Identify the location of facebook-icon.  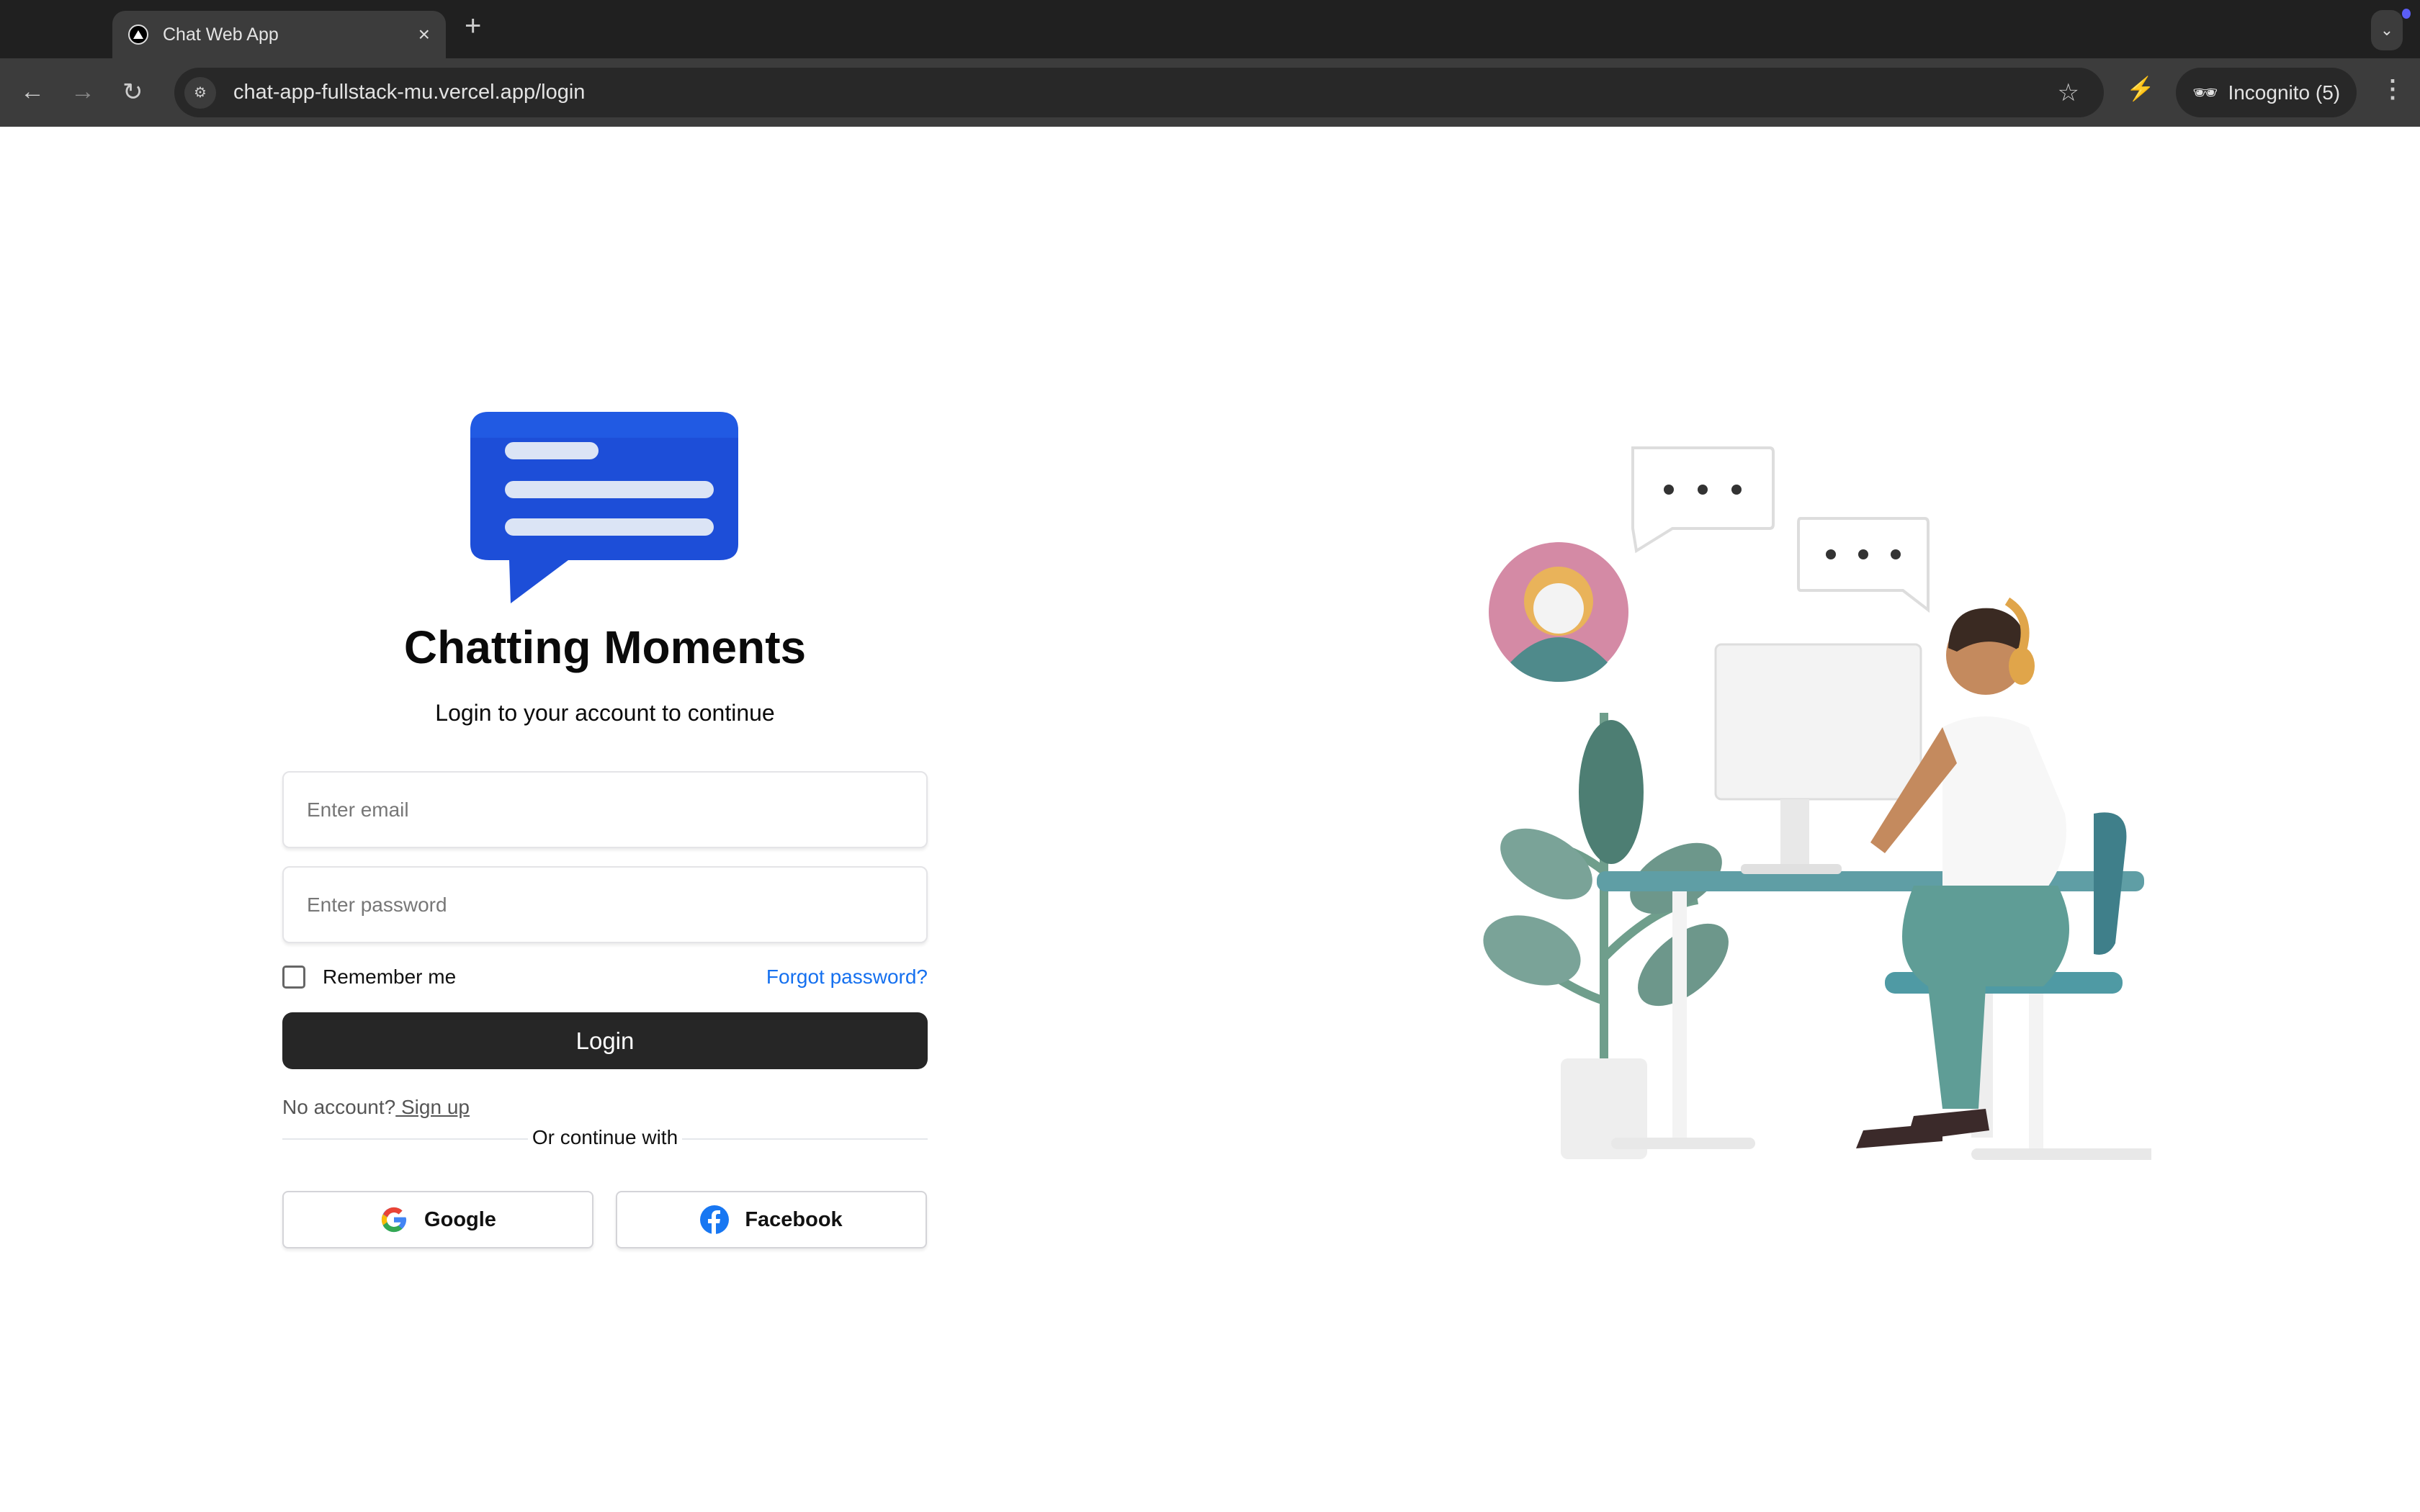
(715, 1219).